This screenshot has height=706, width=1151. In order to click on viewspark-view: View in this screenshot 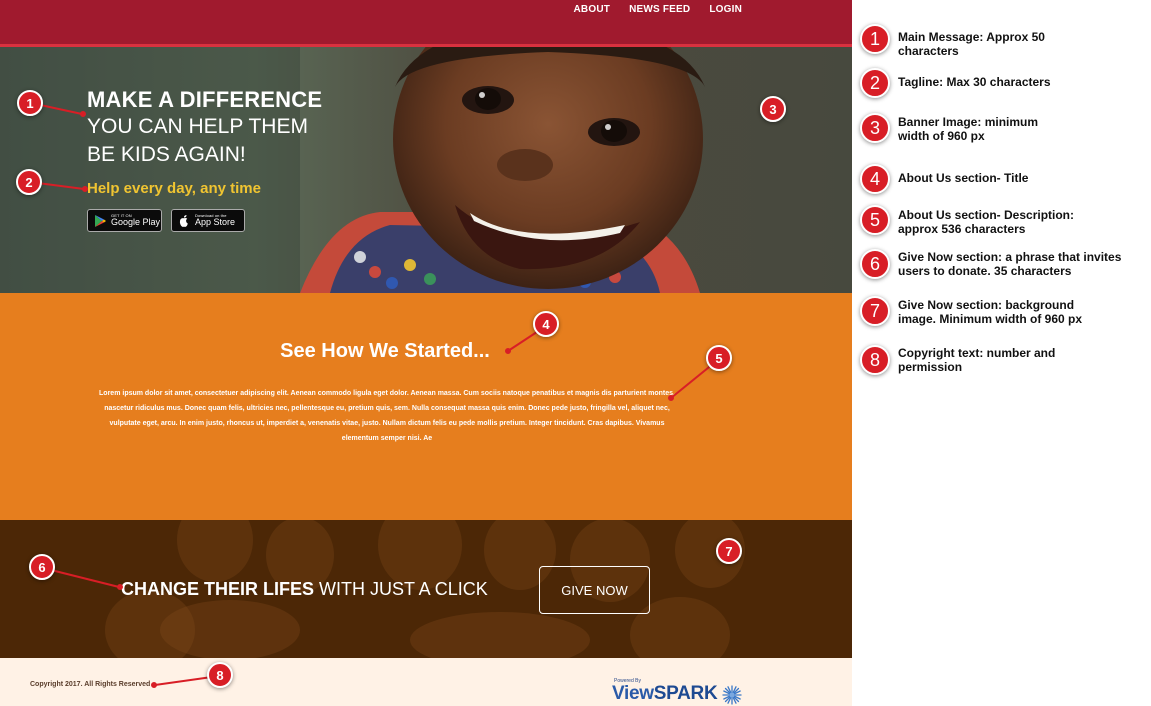, I will do `click(633, 693)`.